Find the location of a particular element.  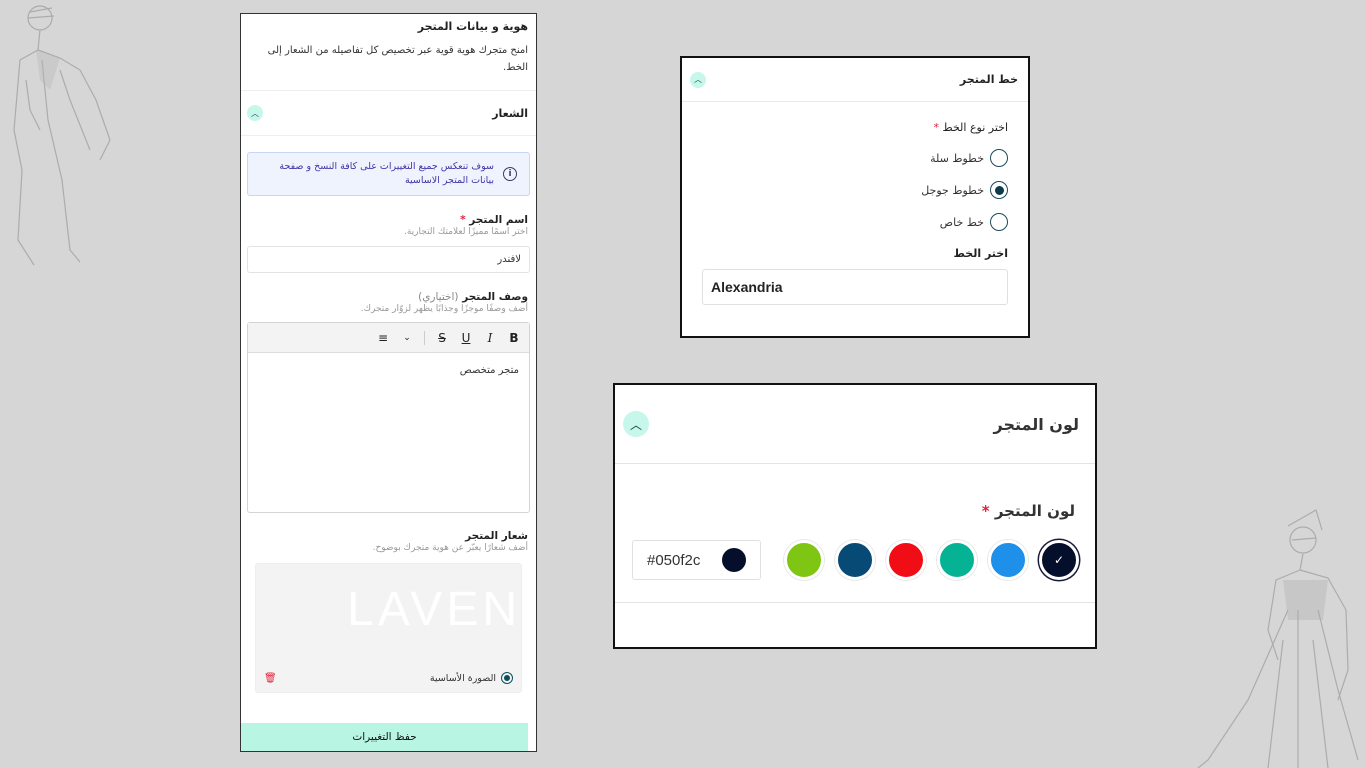

hex-color-input: #050f2c is located at coordinates (696, 560).